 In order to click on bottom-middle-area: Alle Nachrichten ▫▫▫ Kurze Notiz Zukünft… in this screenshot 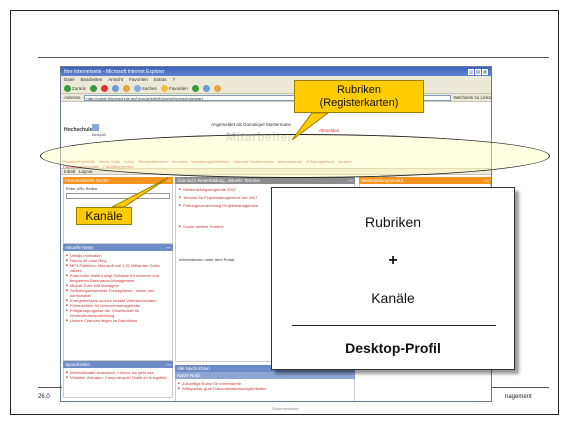, I will do `click(265, 383)`.